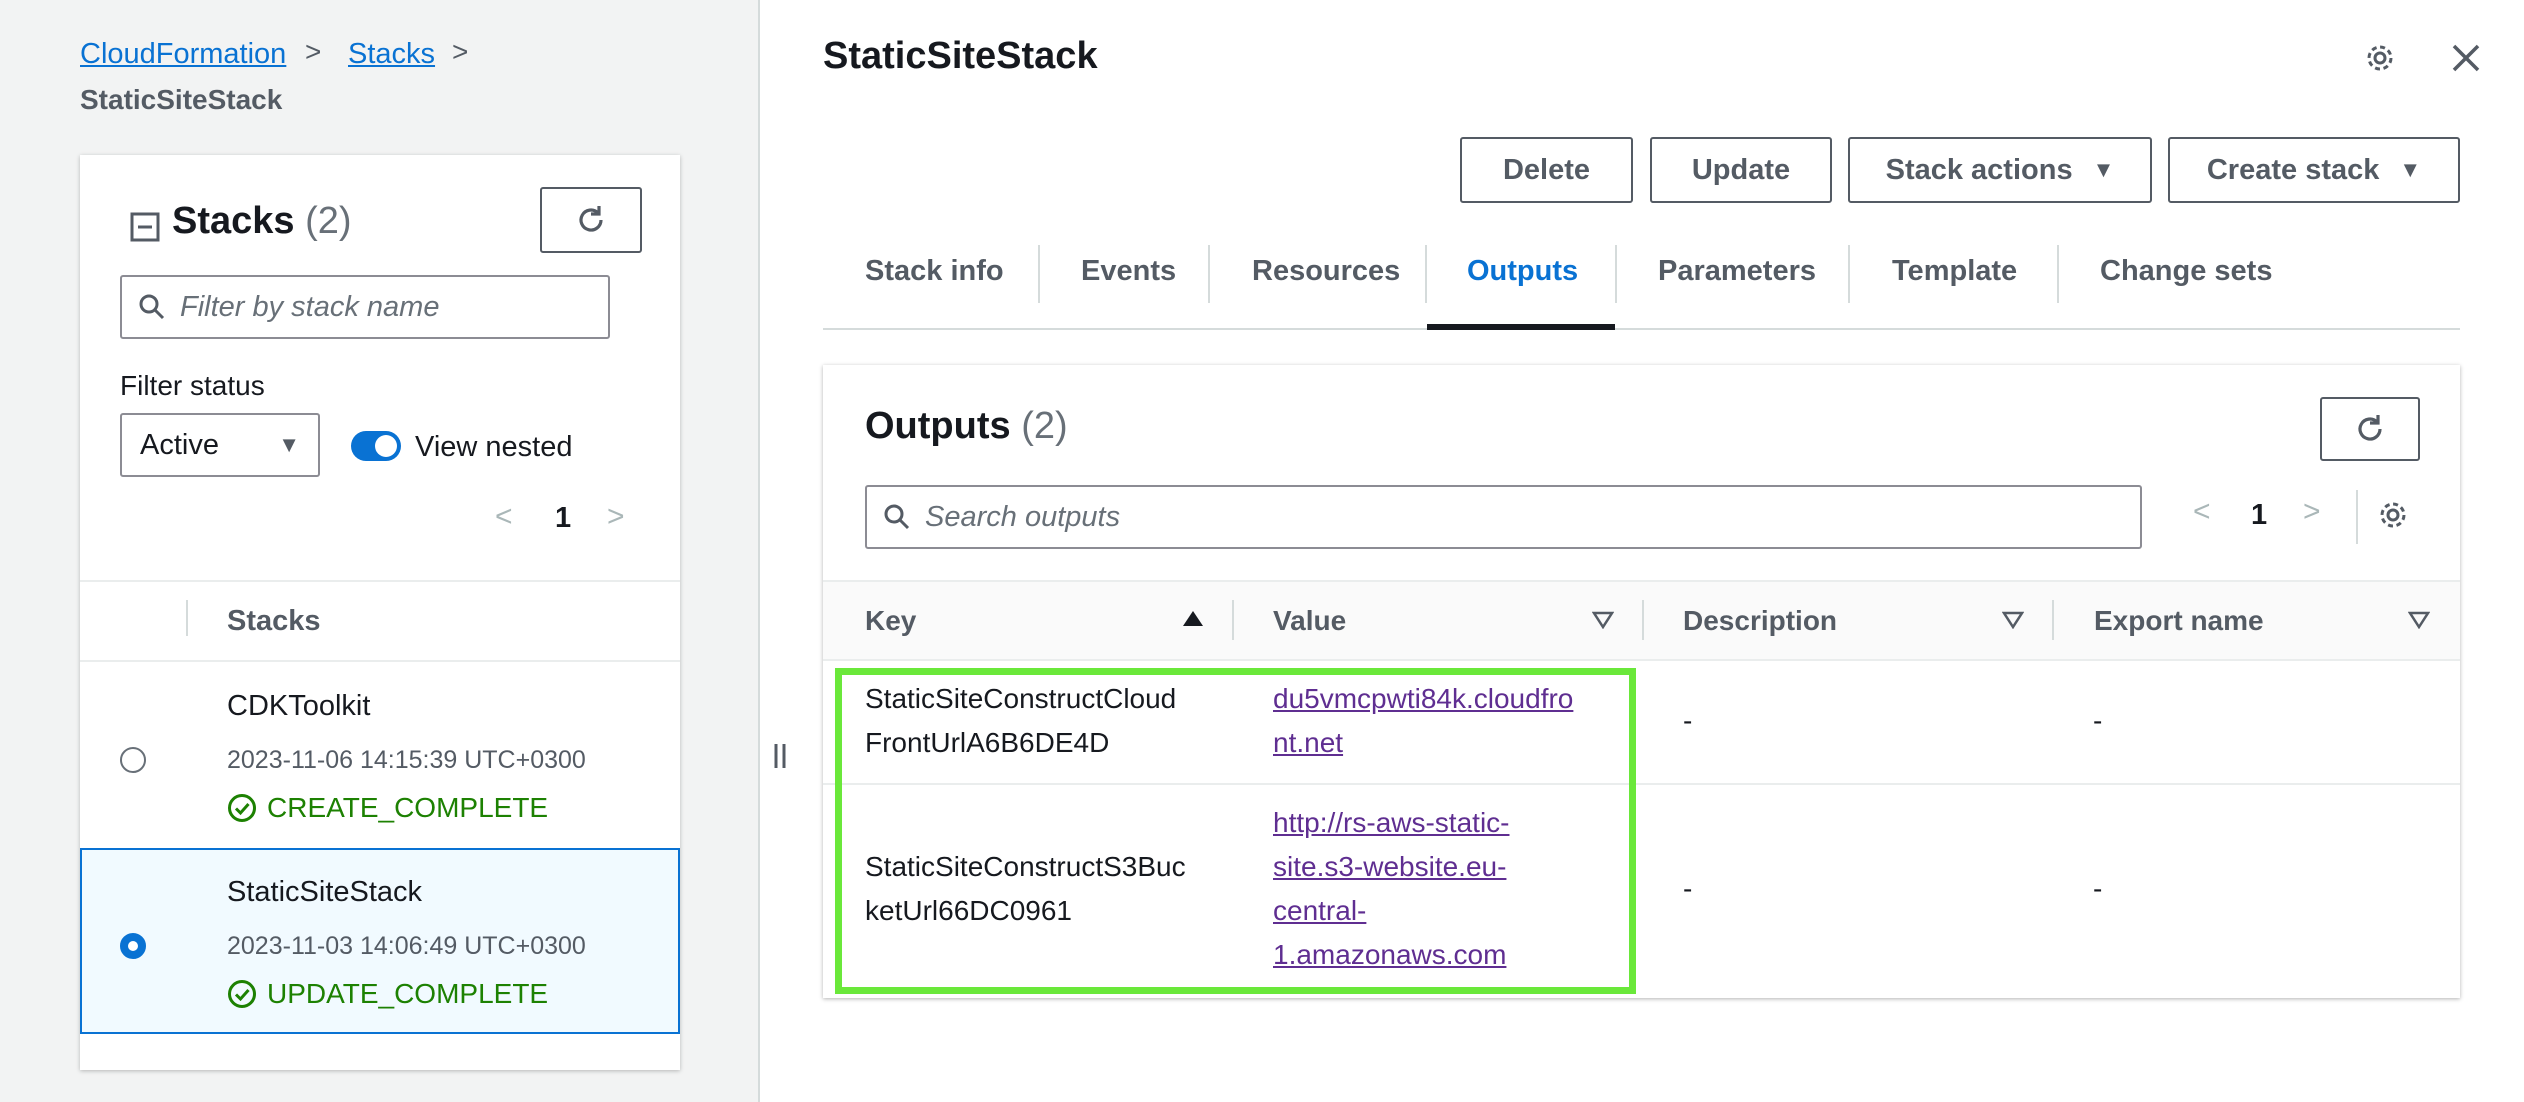 Image resolution: width=2524 pixels, height=1102 pixels. I want to click on table-settings-gear-icon, so click(2393, 515).